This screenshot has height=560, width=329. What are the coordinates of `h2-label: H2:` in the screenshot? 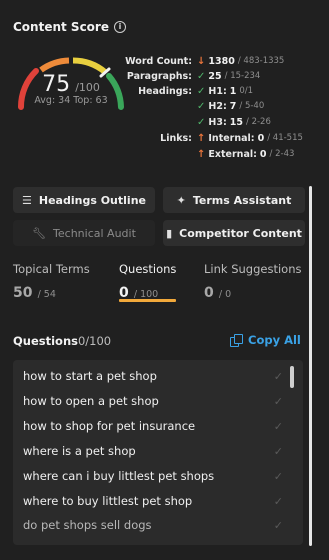 It's located at (217, 106).